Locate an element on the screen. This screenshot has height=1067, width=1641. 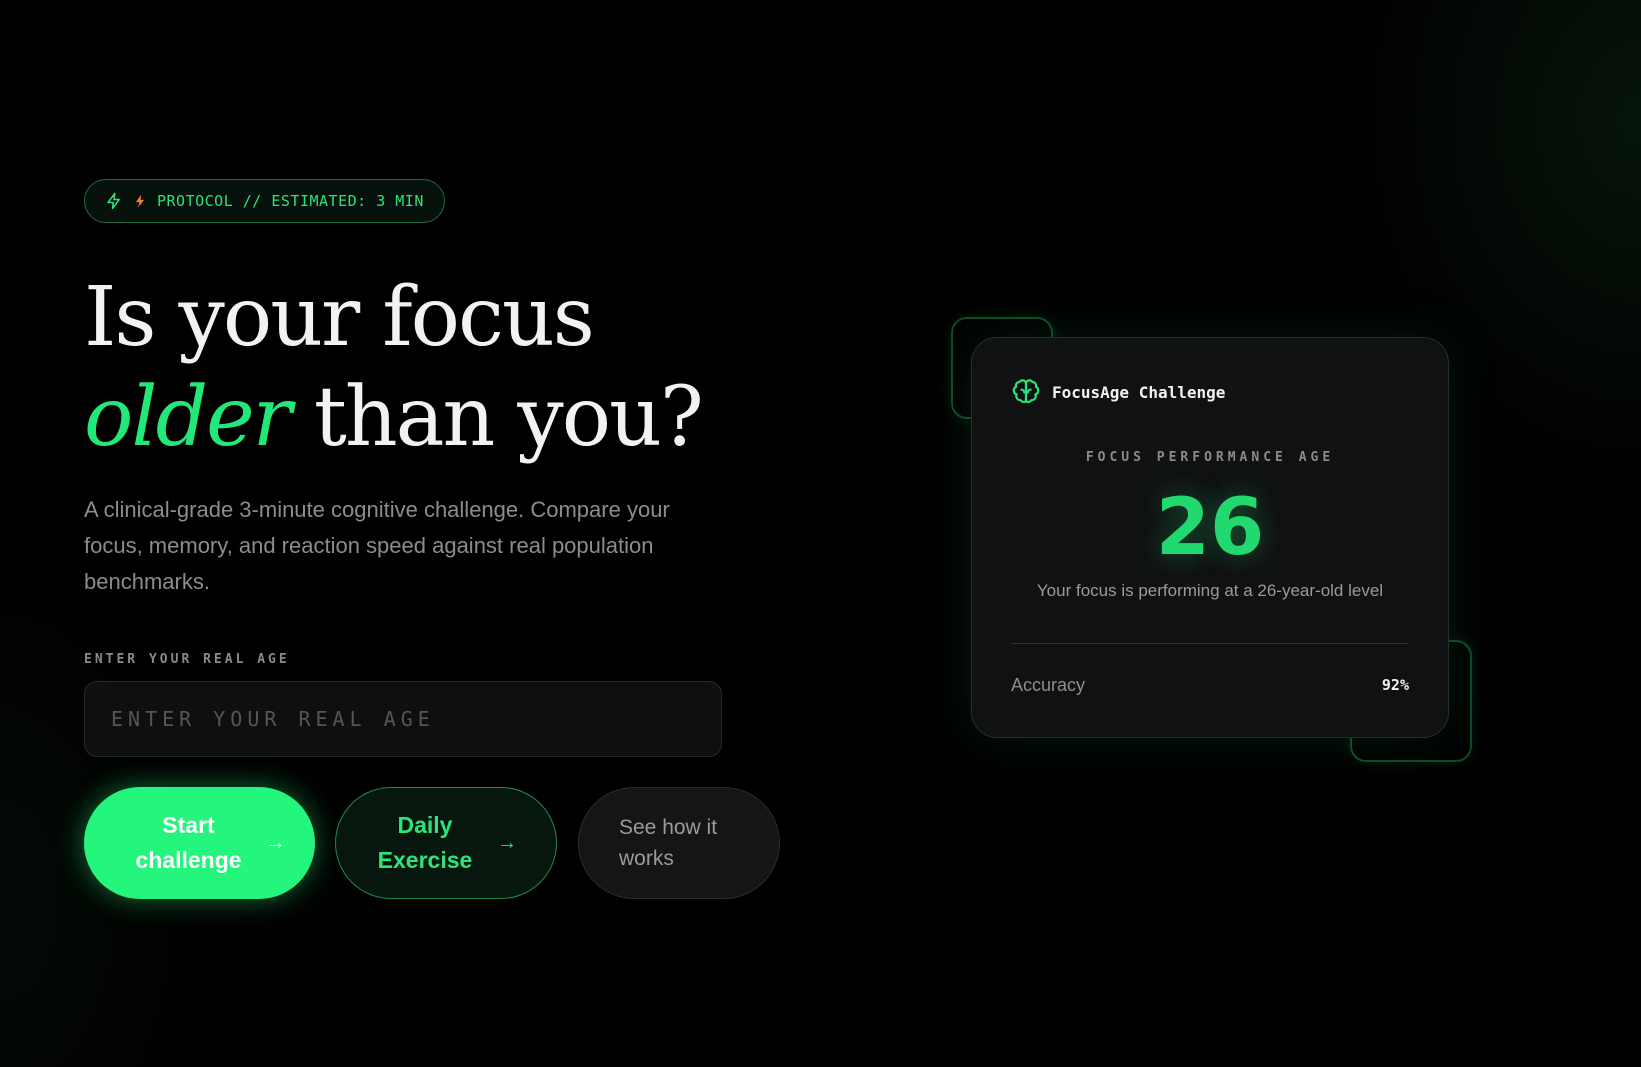
age-input-label: ENTER YOUR REAL AGE is located at coordinates (187, 659).